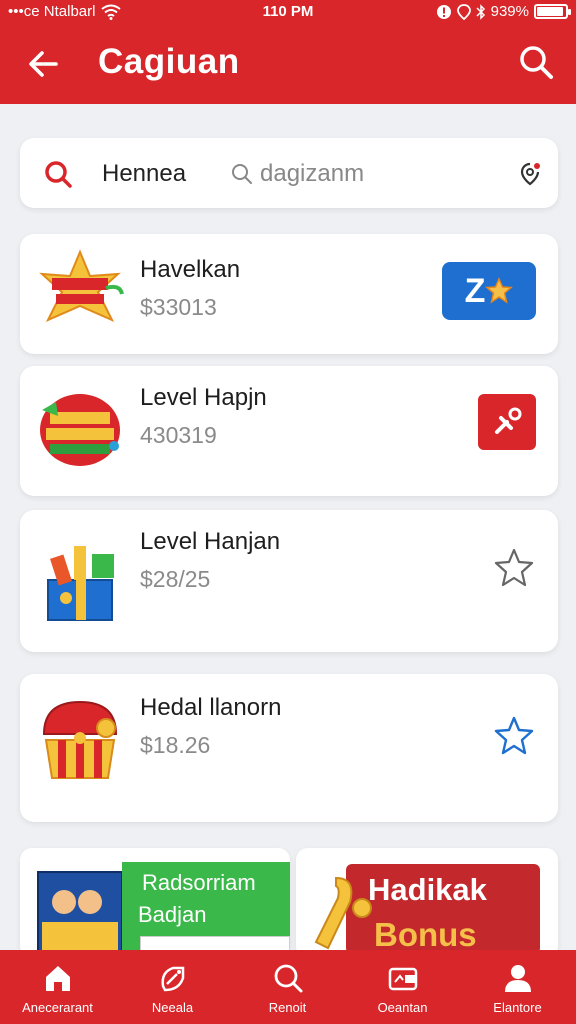 The width and height of the screenshot is (576, 1024). What do you see at coordinates (530, 174) in the screenshot?
I see `voice-search-icon` at bounding box center [530, 174].